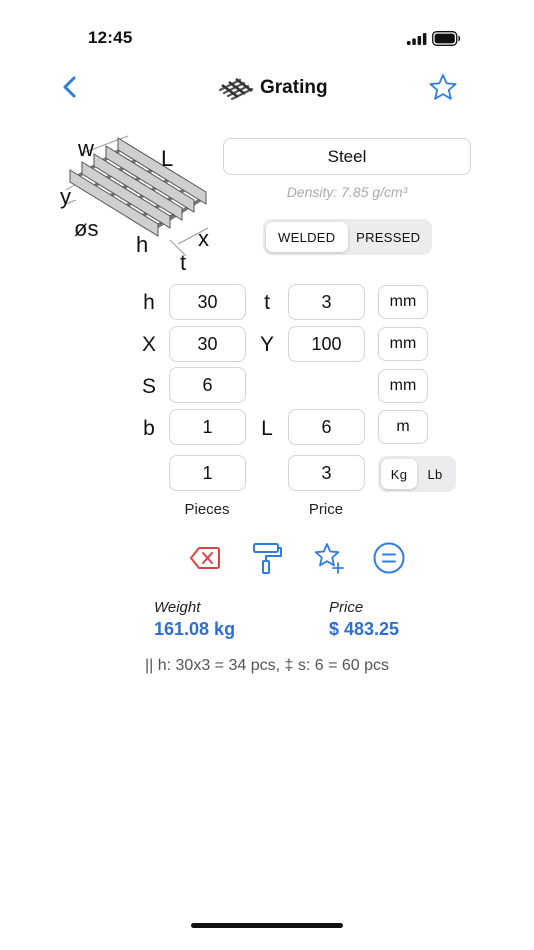  What do you see at coordinates (85, 148) in the screenshot?
I see `label-w: w` at bounding box center [85, 148].